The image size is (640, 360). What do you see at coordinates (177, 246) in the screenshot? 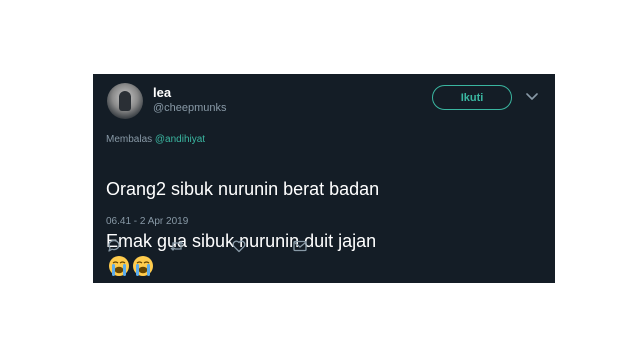
I see `retweet-icon` at bounding box center [177, 246].